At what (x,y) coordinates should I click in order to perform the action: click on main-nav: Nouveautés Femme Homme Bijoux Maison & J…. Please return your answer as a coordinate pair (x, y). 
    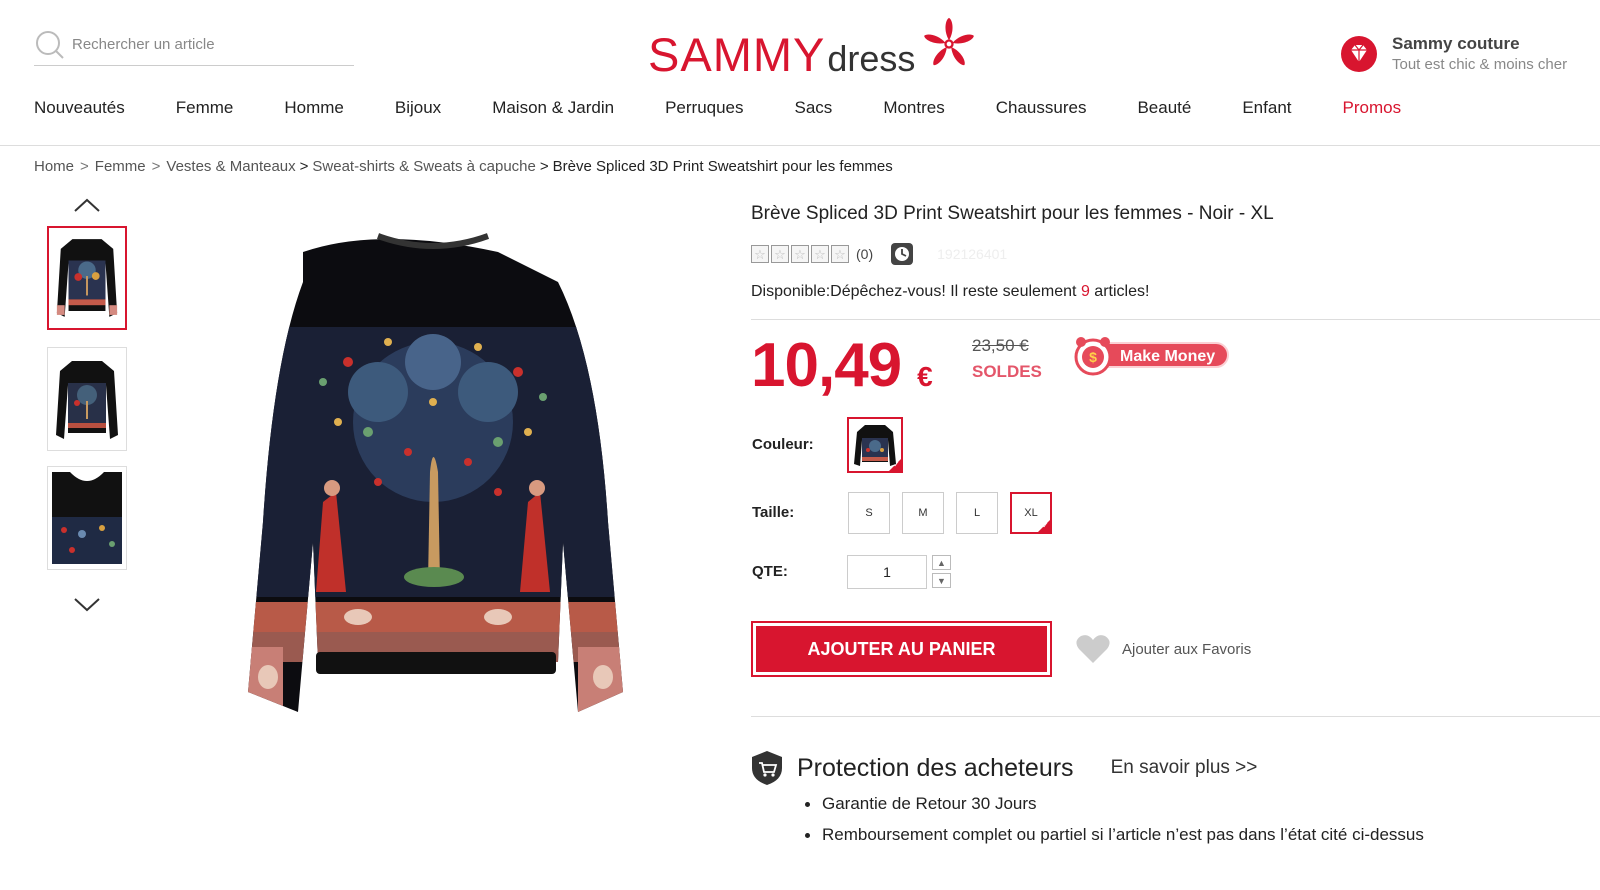
    Looking at the image, I should click on (743, 109).